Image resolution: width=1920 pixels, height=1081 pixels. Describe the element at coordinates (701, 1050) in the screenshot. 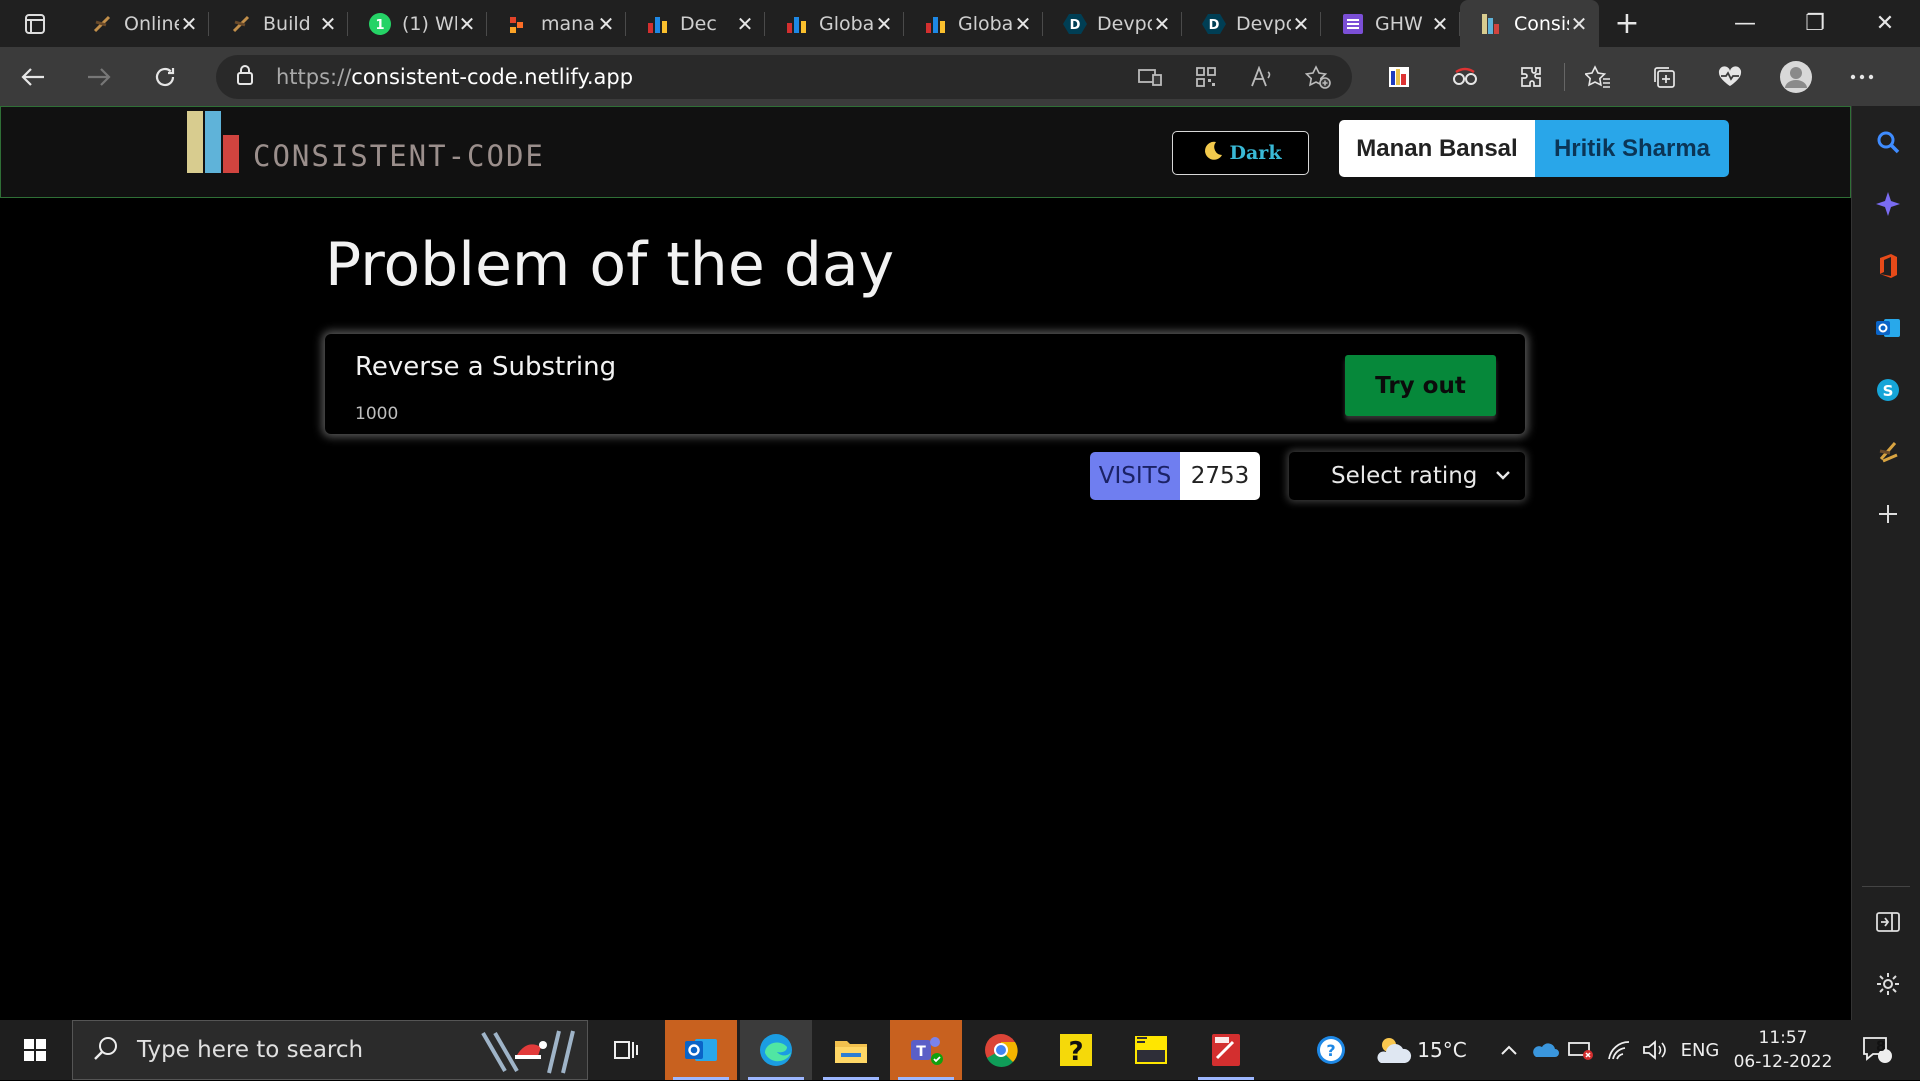

I see `taskbar-outlook-icon` at that location.